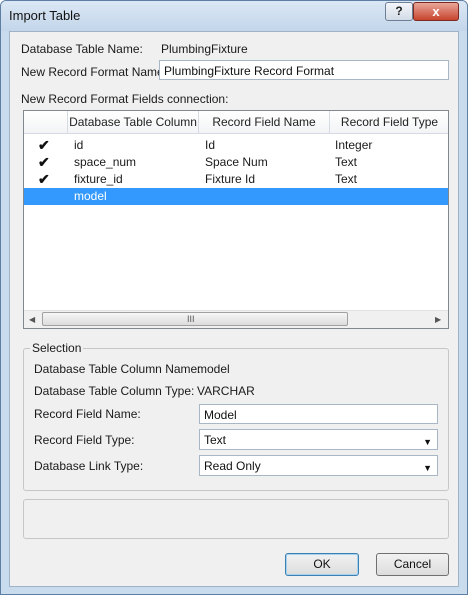  I want to click on close-button: x, so click(436, 11).